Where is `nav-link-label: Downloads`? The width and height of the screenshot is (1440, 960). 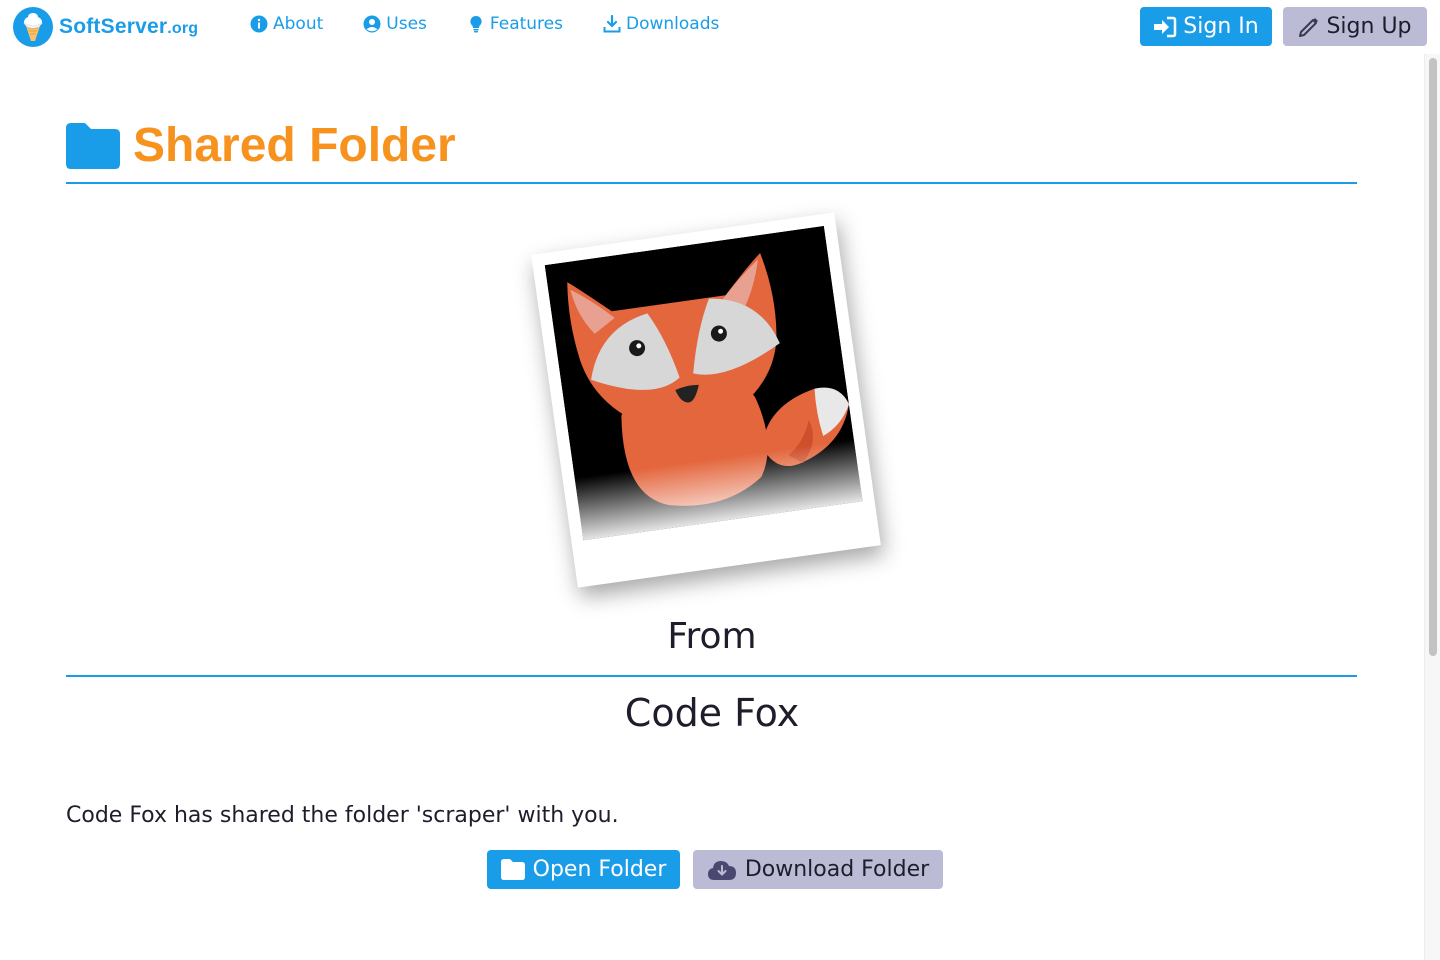
nav-link-label: Downloads is located at coordinates (673, 24).